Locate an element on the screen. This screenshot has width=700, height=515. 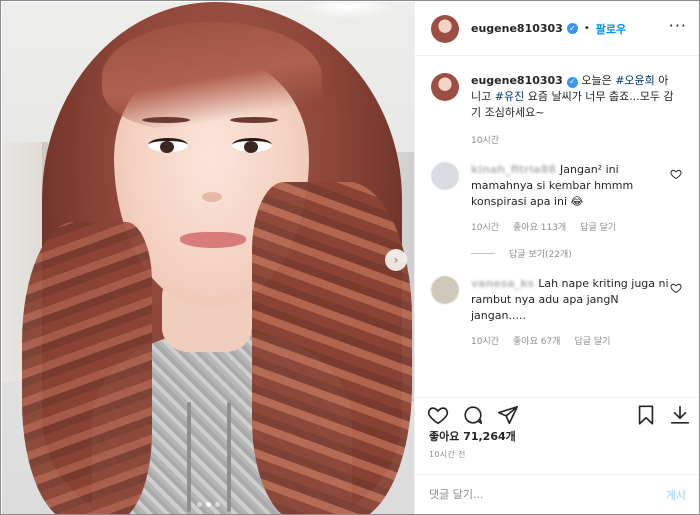
view-replies-button: 답글 보기(22개) is located at coordinates (585, 253).